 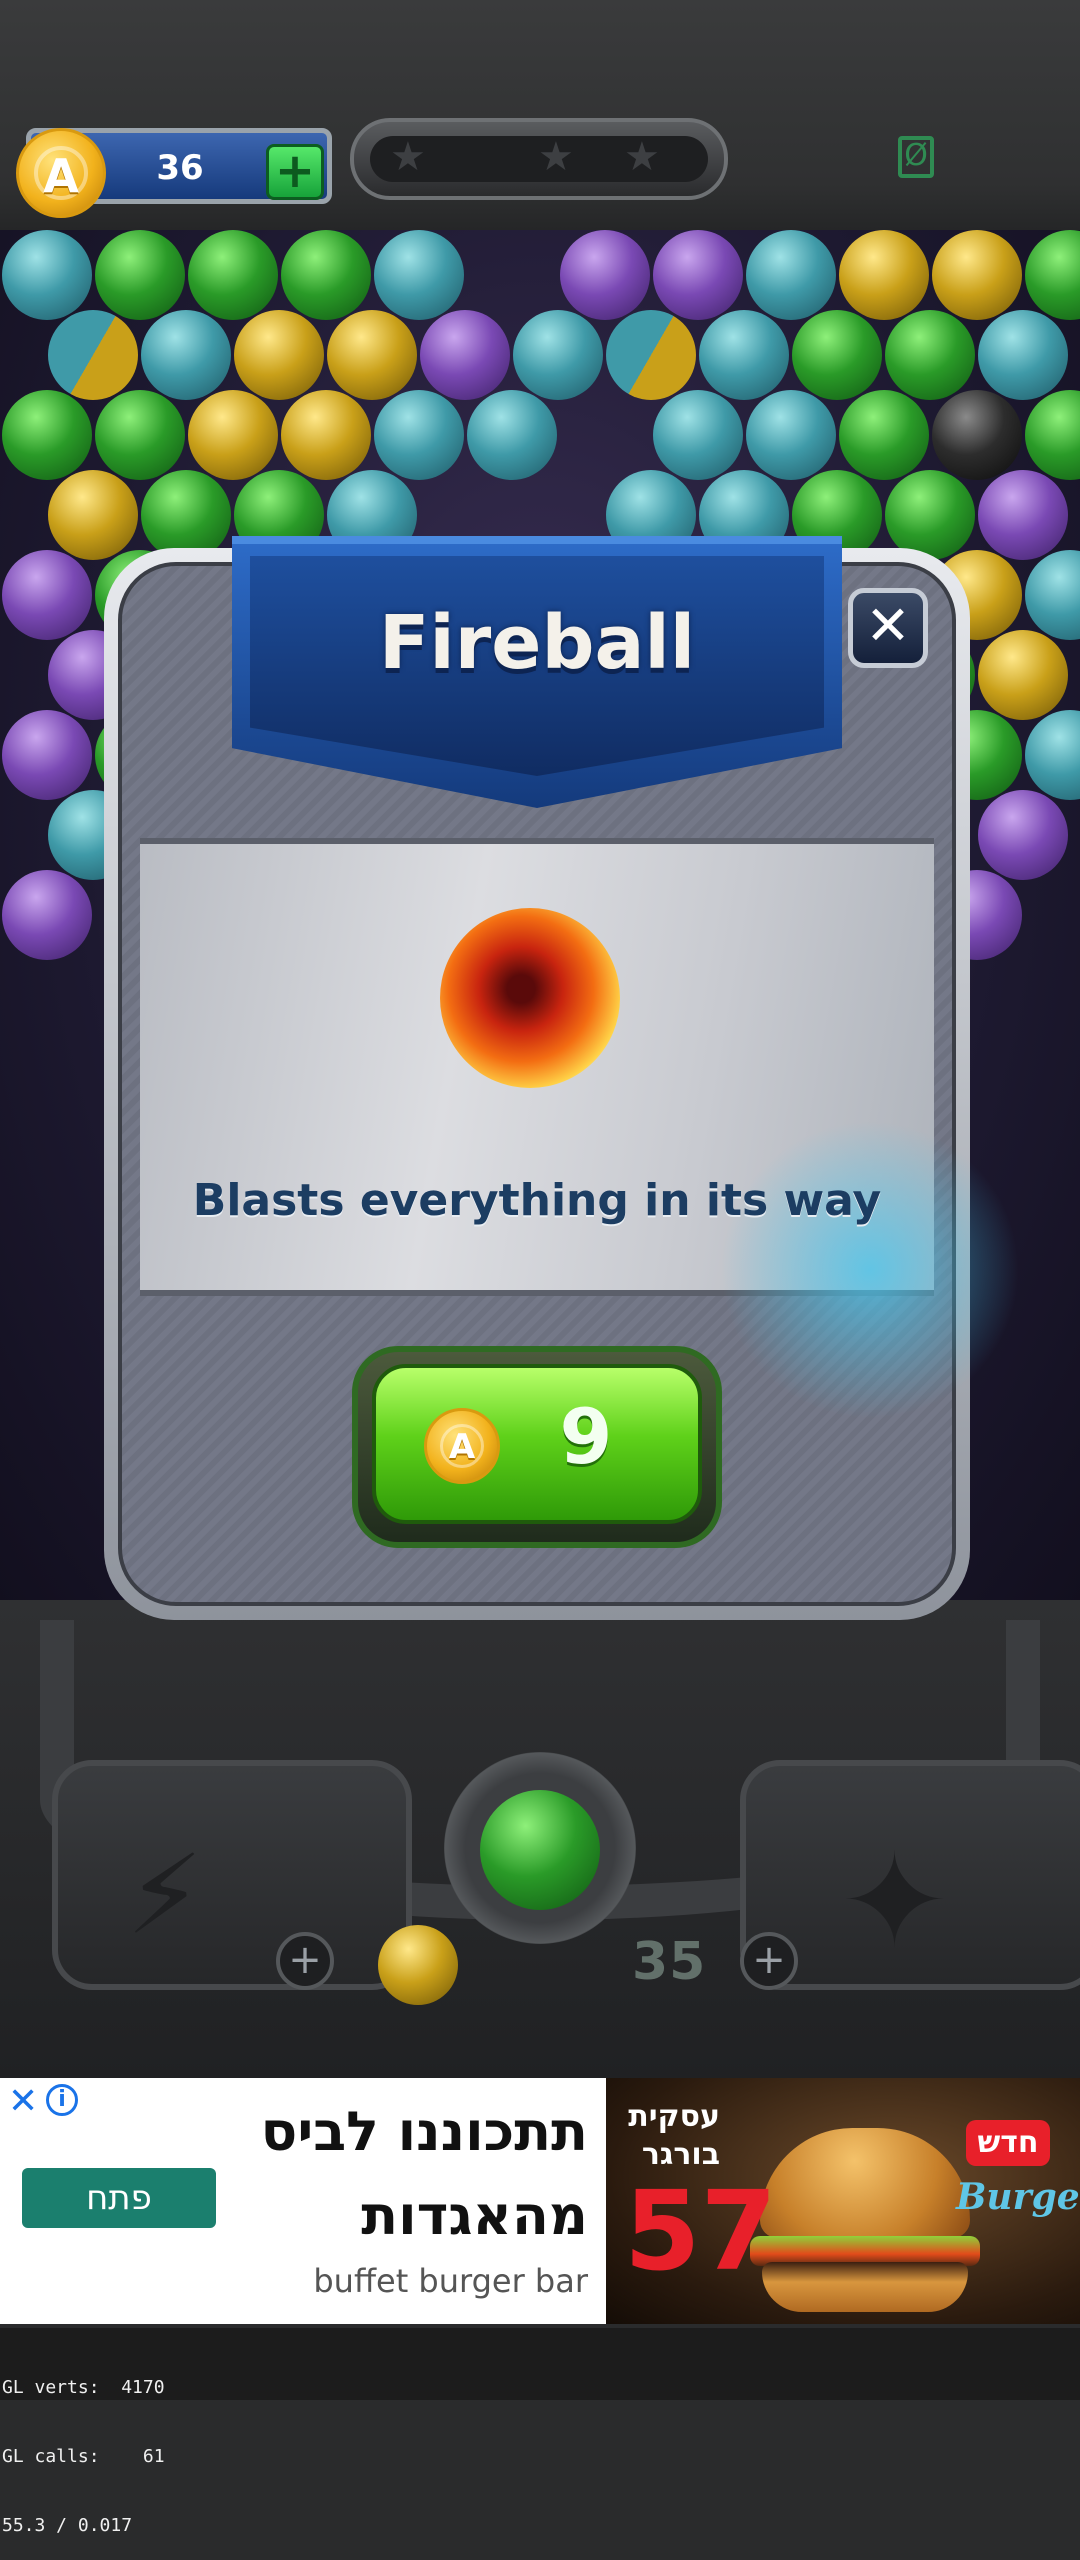 What do you see at coordinates (556, 157) in the screenshot?
I see `star-icon-2: ★` at bounding box center [556, 157].